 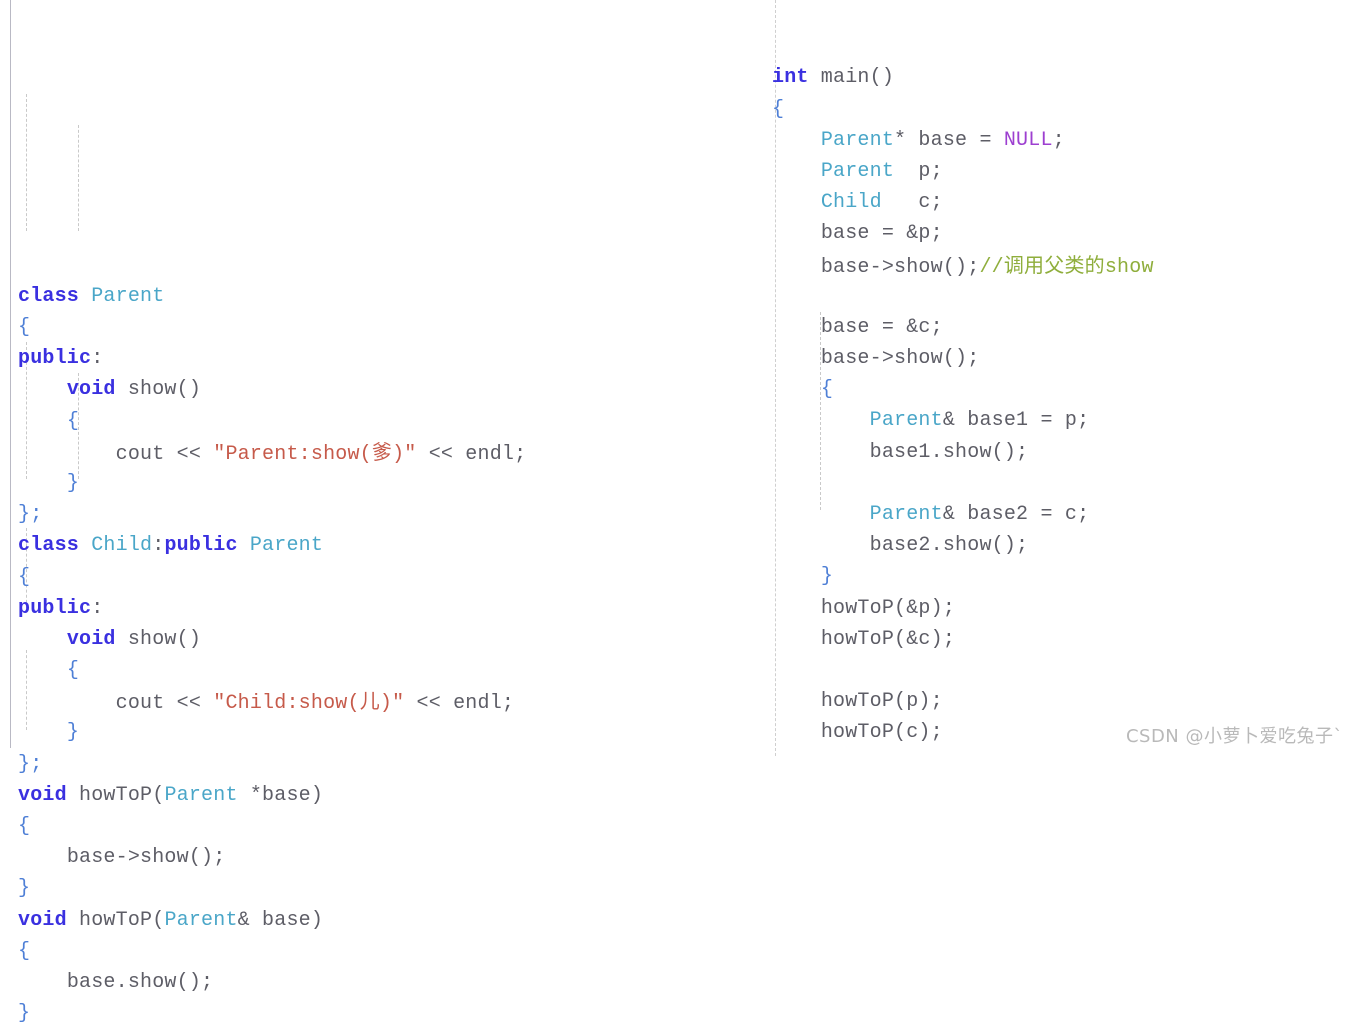 What do you see at coordinates (140, 982) in the screenshot?
I see `code-token-plain: base.show();` at bounding box center [140, 982].